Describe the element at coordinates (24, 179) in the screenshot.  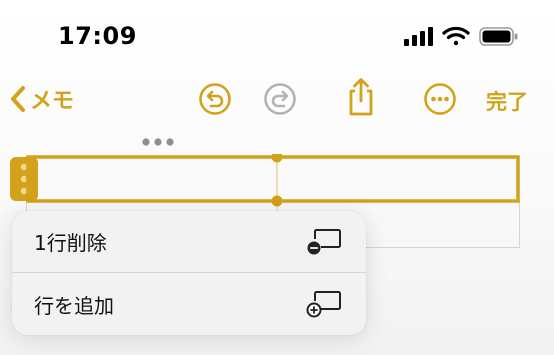
I see `row-handle-icon` at that location.